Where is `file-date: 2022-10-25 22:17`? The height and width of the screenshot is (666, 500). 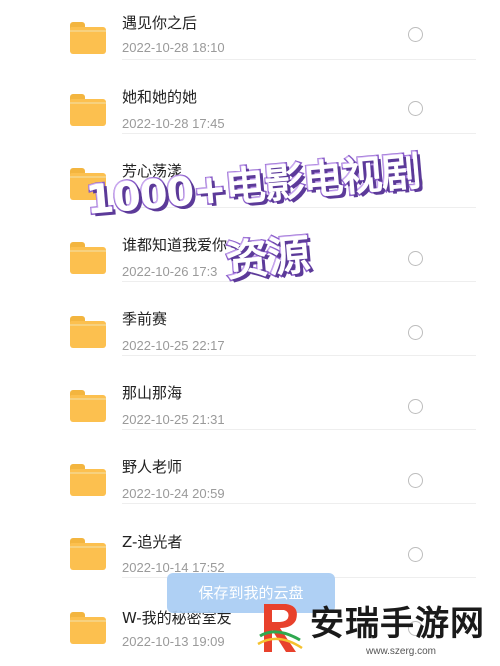 file-date: 2022-10-25 22:17 is located at coordinates (173, 345).